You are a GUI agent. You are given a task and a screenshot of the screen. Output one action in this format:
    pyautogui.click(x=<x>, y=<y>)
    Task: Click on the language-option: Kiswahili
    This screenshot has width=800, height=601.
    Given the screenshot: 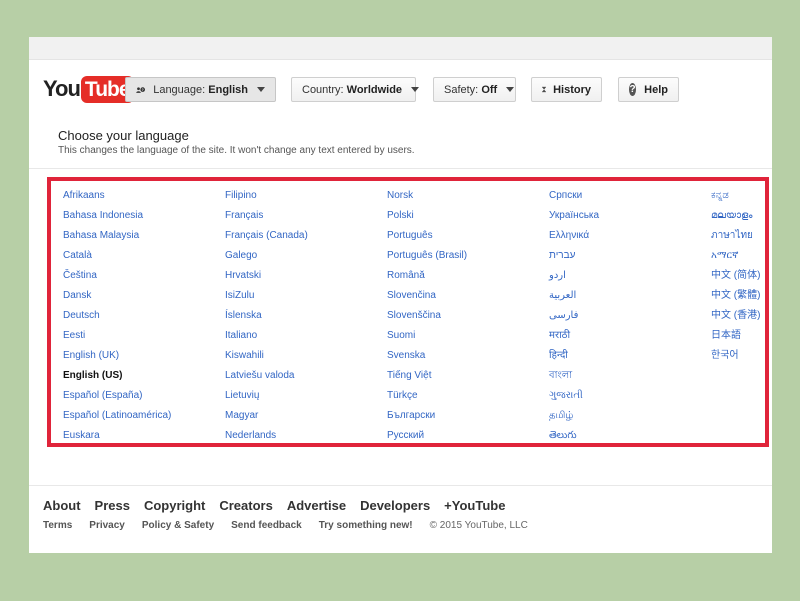 What is the action you would take?
    pyautogui.click(x=266, y=358)
    